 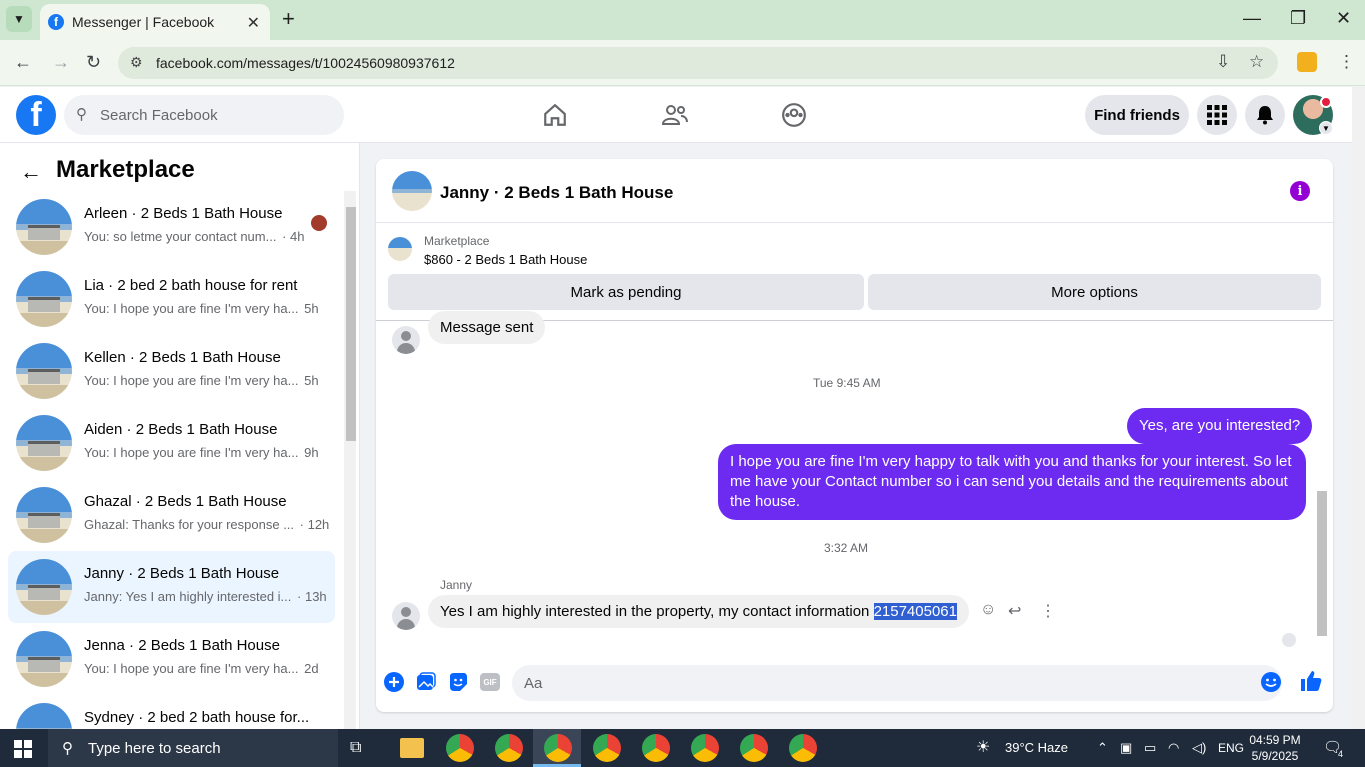 I want to click on conversation-title: Janny · 2 Beds 1 Bath House, so click(x=182, y=573).